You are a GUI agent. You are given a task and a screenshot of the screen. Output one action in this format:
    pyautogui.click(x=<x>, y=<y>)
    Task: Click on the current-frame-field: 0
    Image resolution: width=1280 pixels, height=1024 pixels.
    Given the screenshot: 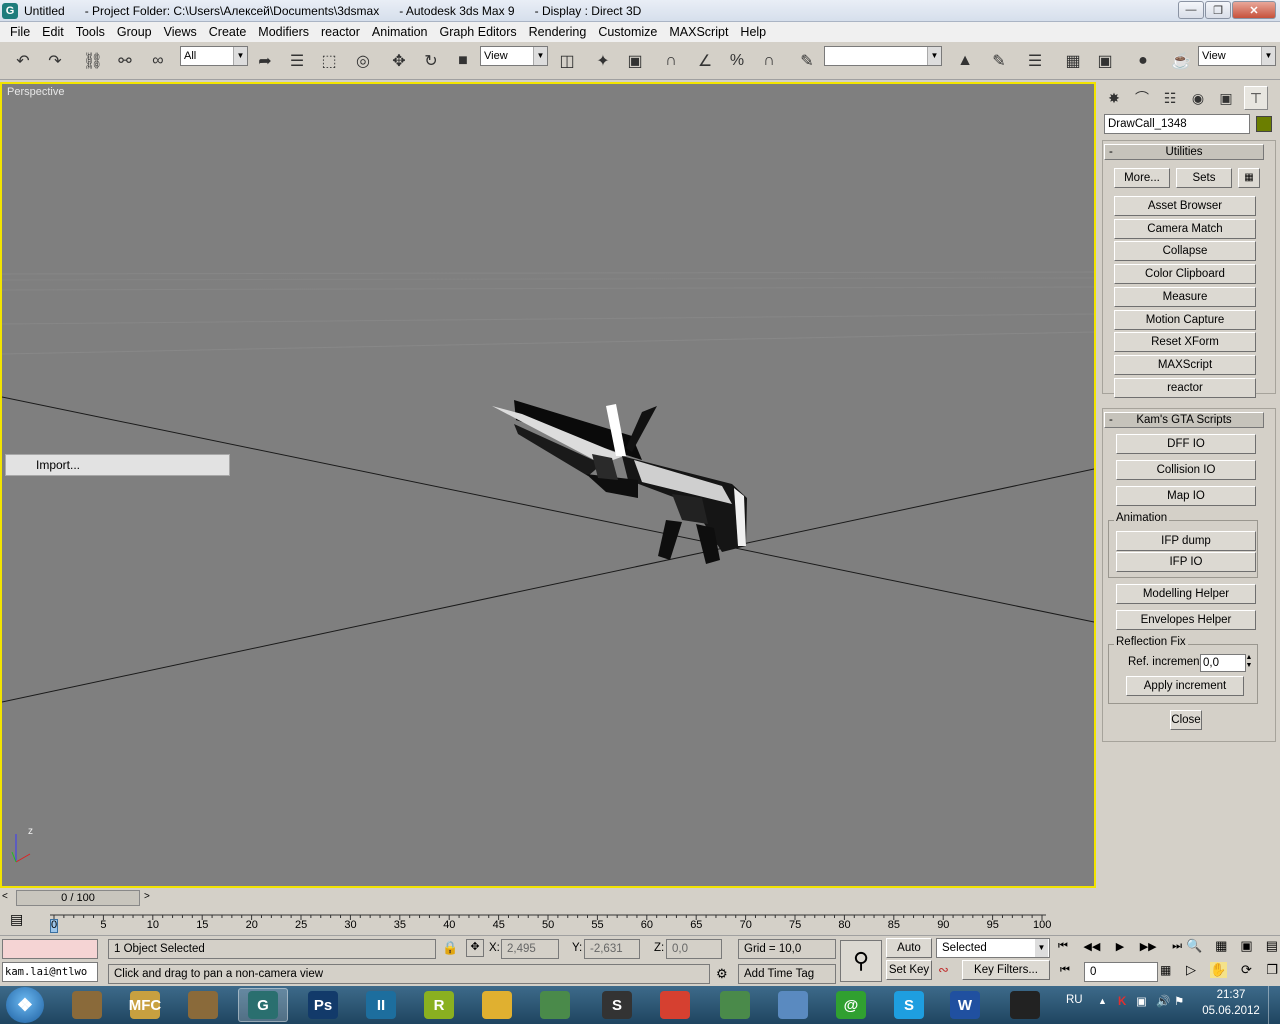 What is the action you would take?
    pyautogui.click(x=1121, y=972)
    